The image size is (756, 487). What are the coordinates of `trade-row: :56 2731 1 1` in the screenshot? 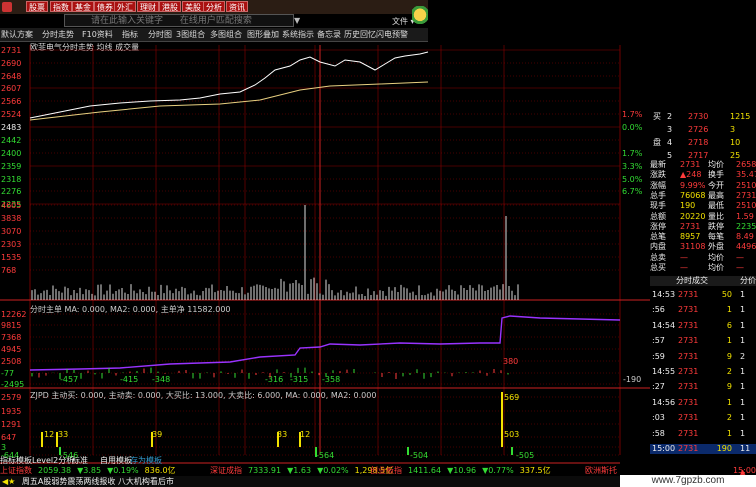 It's located at (703, 310).